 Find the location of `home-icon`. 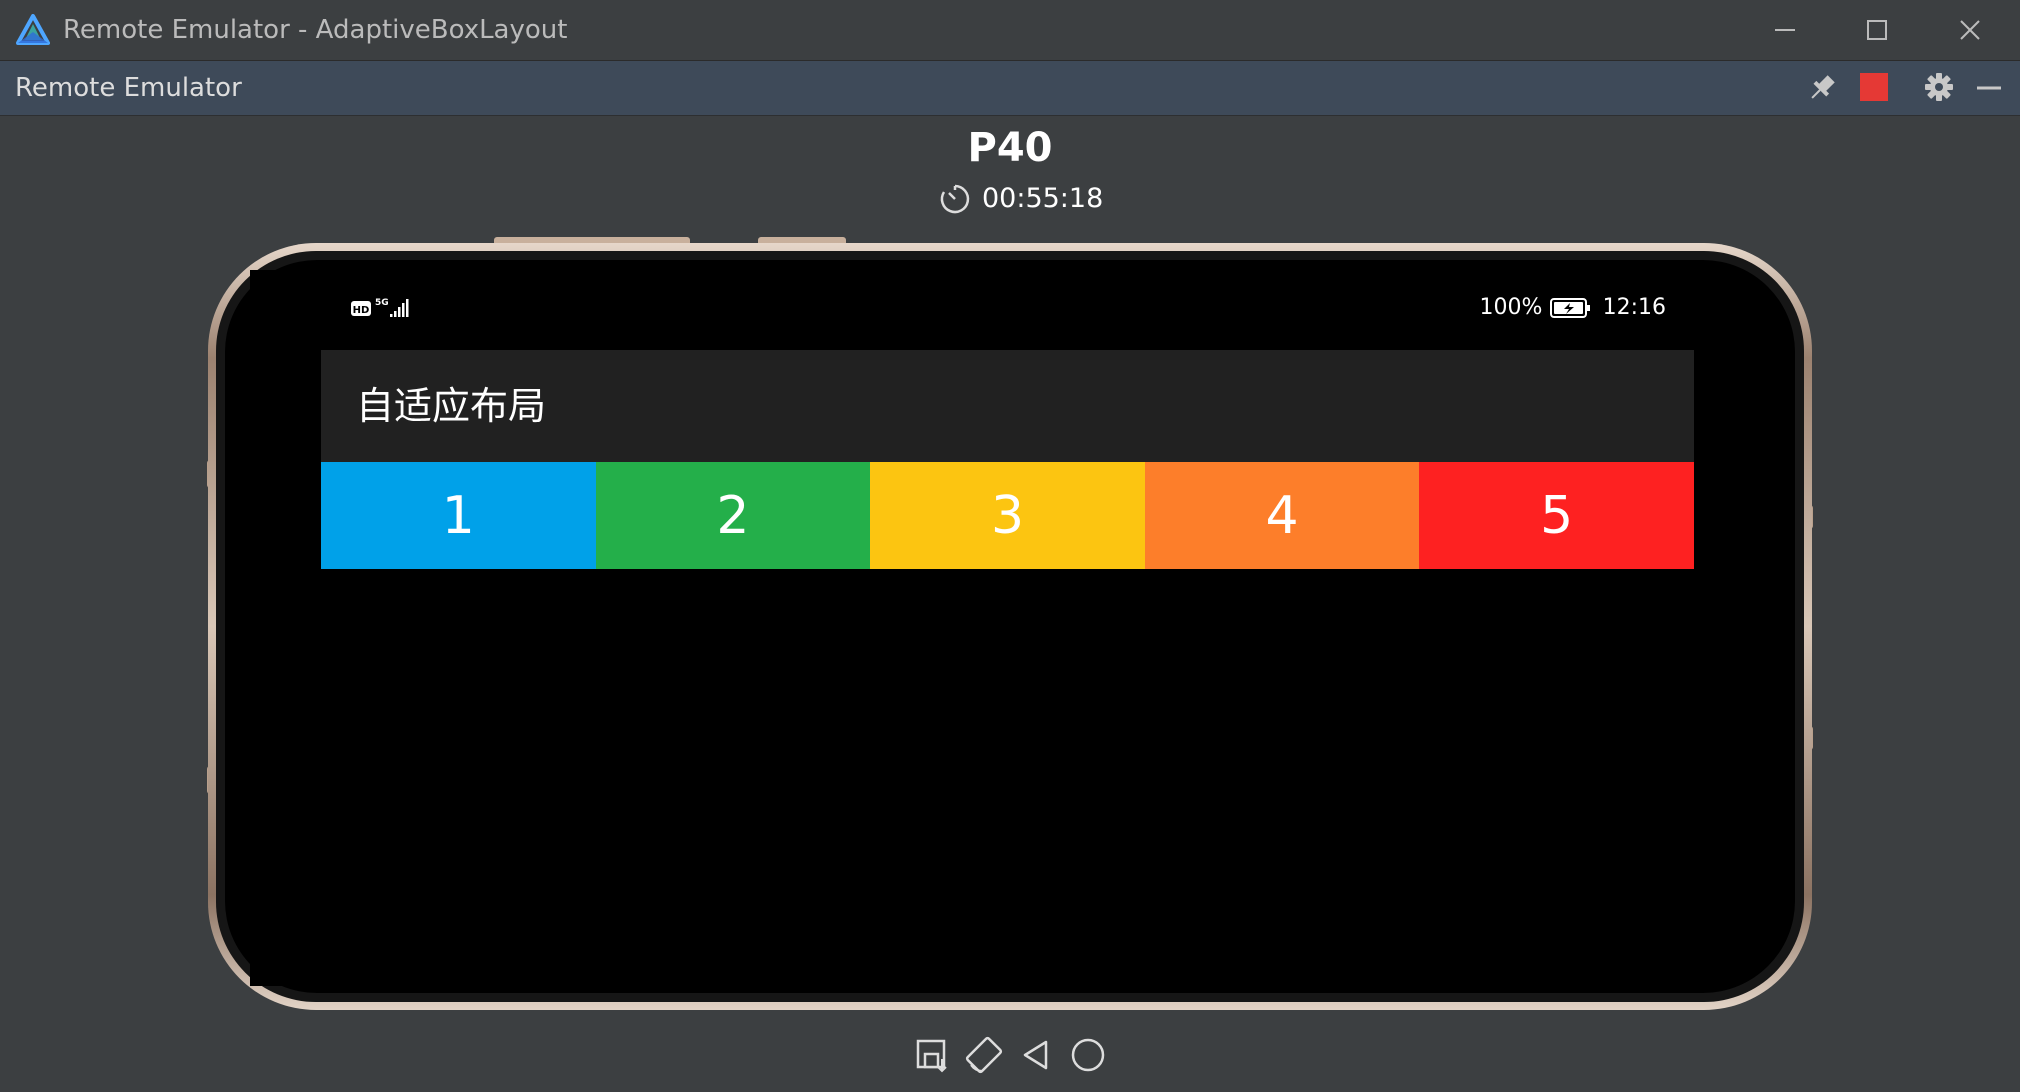

home-icon is located at coordinates (1088, 1055).